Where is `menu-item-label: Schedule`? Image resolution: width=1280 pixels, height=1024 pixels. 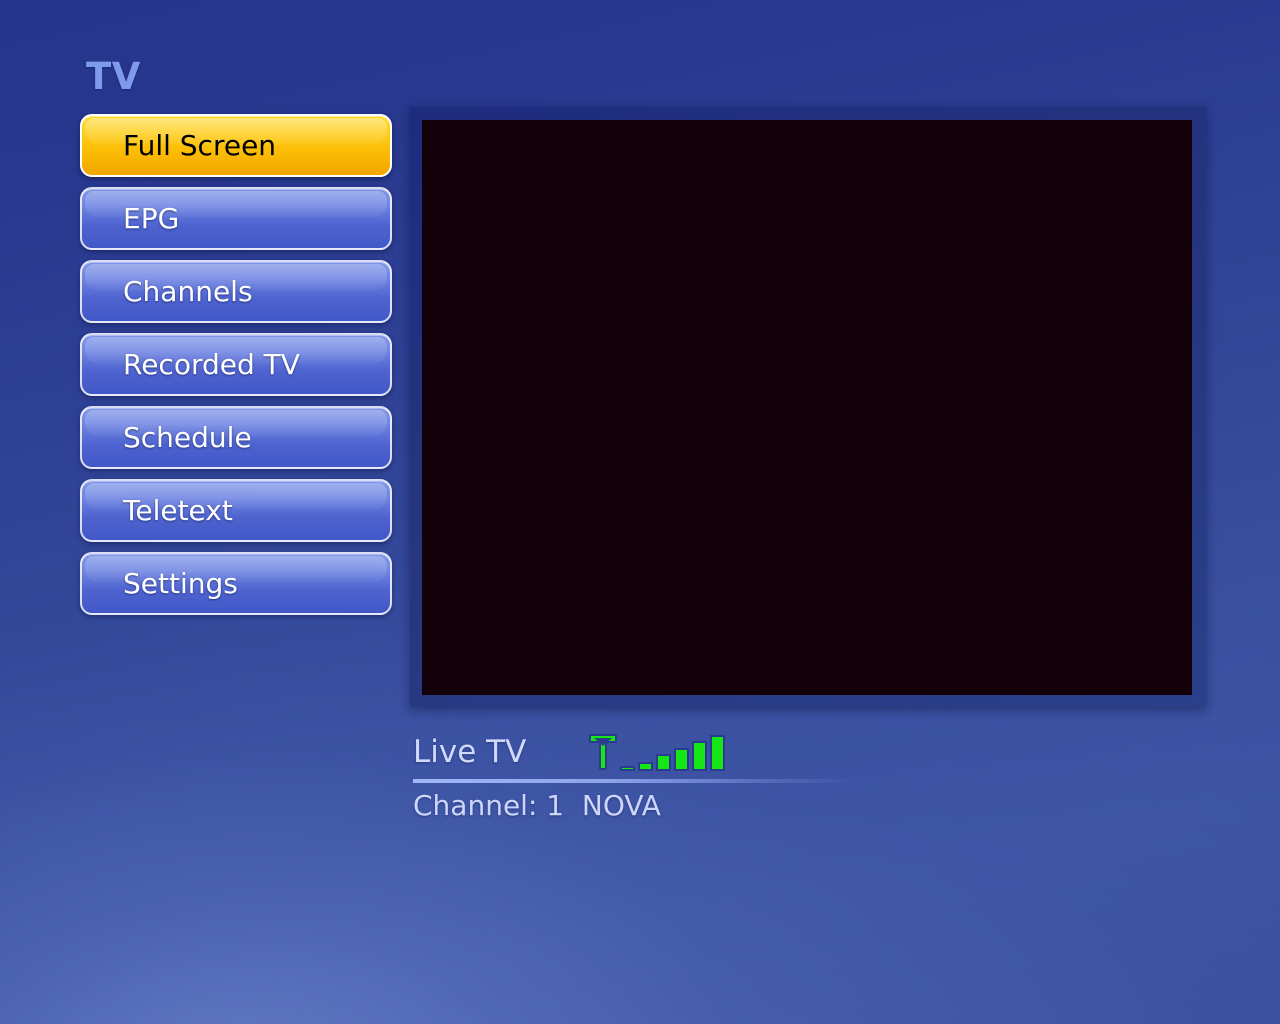
menu-item-label: Schedule is located at coordinates (187, 437).